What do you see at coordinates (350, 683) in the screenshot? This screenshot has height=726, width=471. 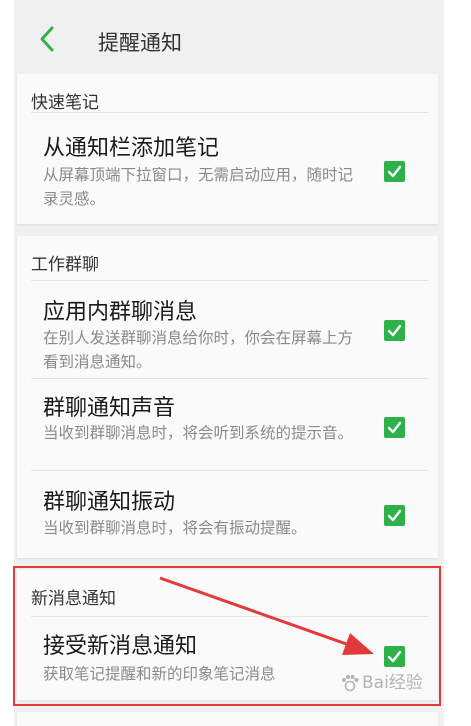 I see `paw-icon` at bounding box center [350, 683].